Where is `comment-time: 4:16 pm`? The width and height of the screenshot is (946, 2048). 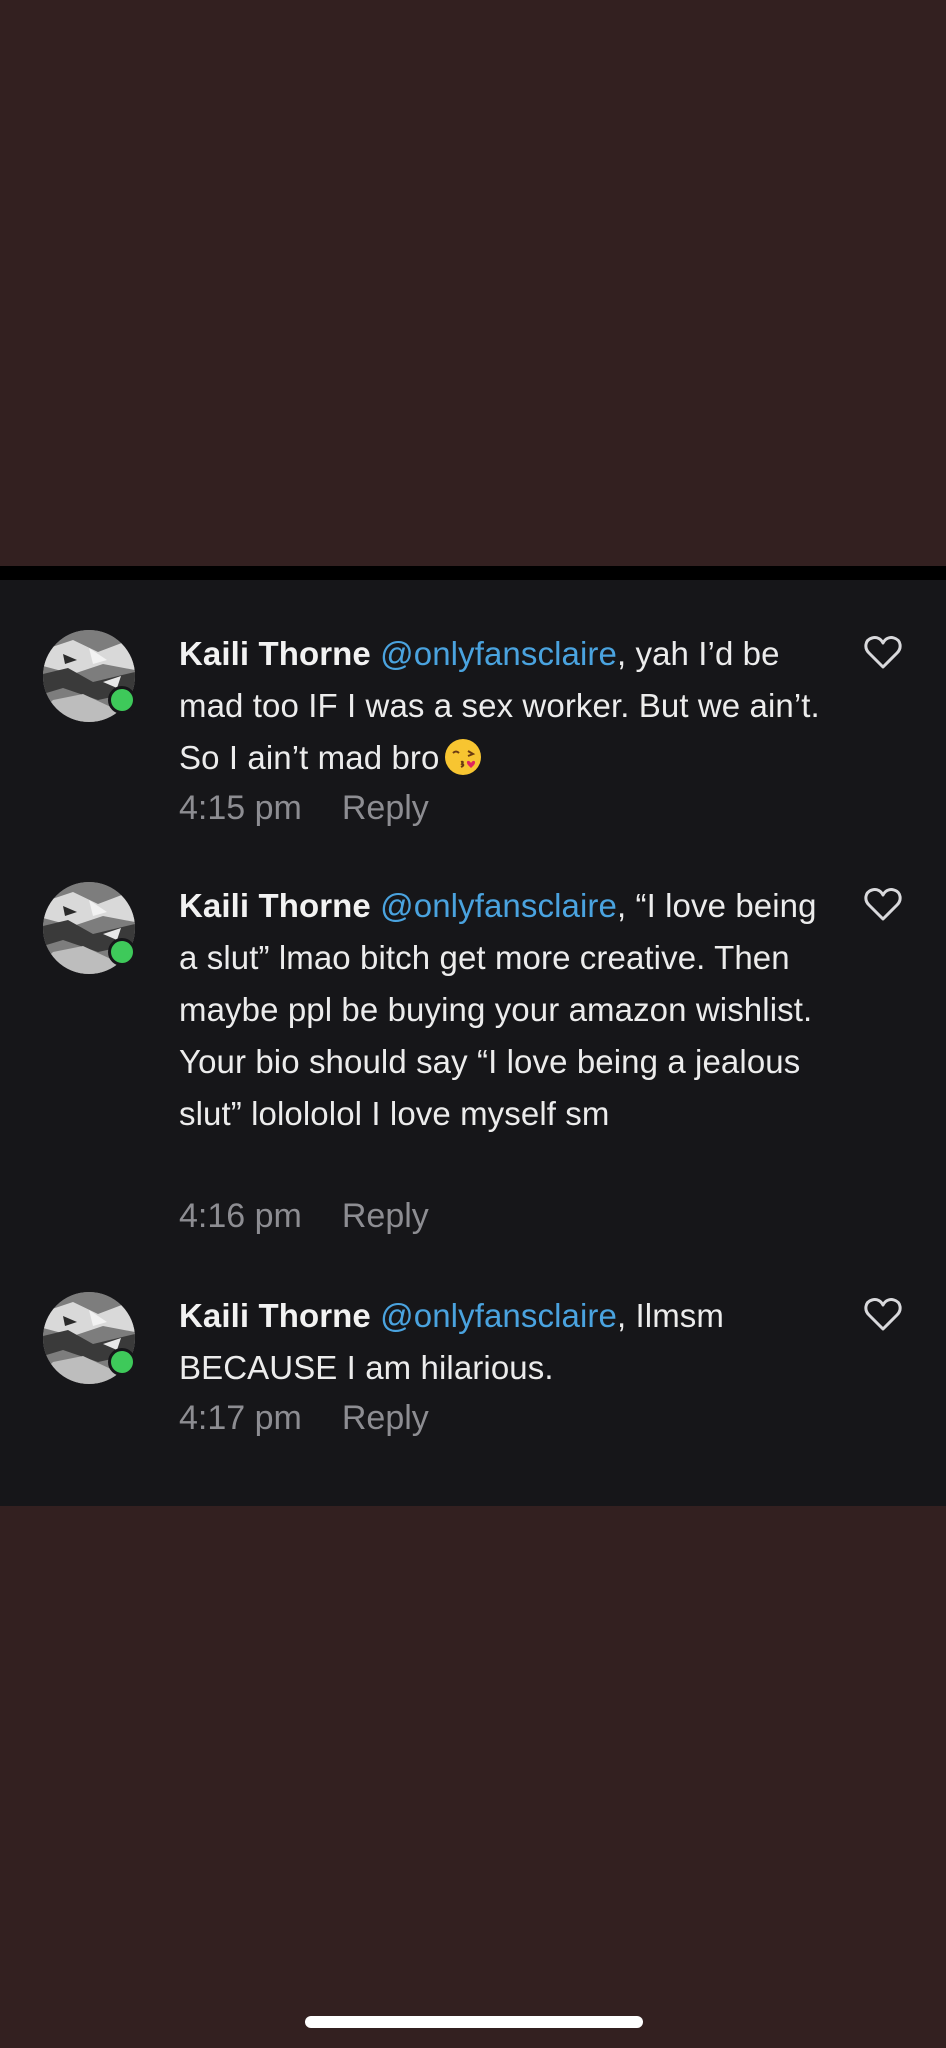 comment-time: 4:16 pm is located at coordinates (240, 1216).